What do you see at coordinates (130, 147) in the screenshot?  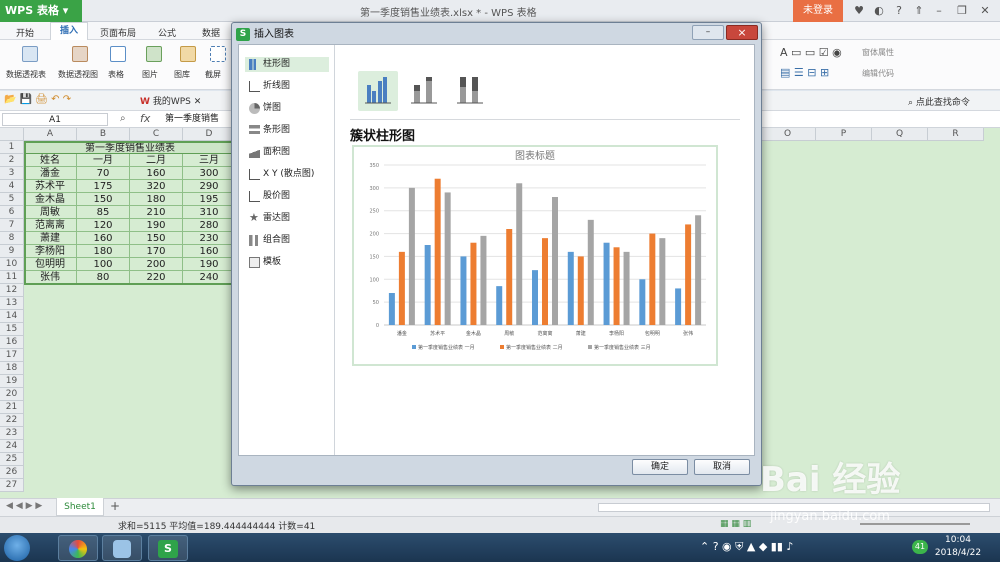 I see `table-title-cell: 第一季度销售业绩表` at bounding box center [130, 147].